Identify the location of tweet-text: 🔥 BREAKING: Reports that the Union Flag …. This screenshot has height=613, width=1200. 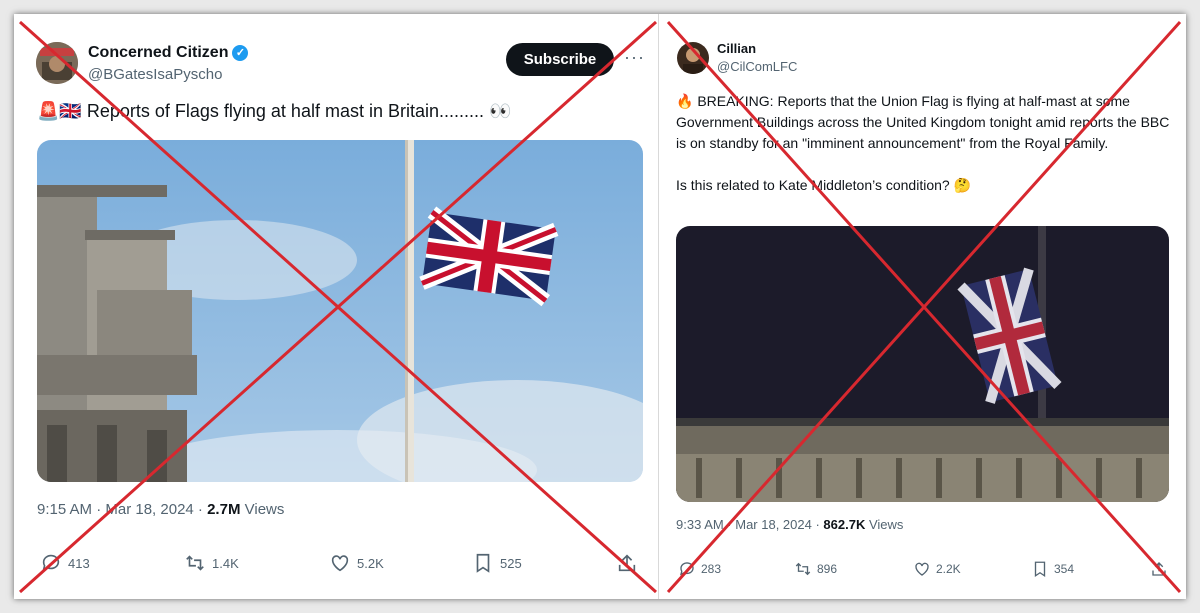
(923, 143).